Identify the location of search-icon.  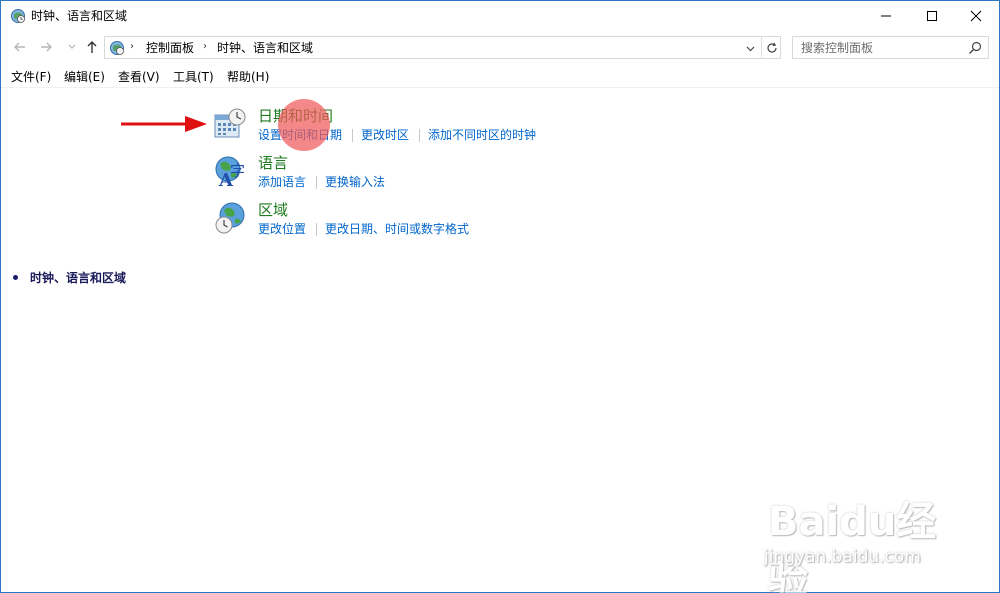
(975, 48).